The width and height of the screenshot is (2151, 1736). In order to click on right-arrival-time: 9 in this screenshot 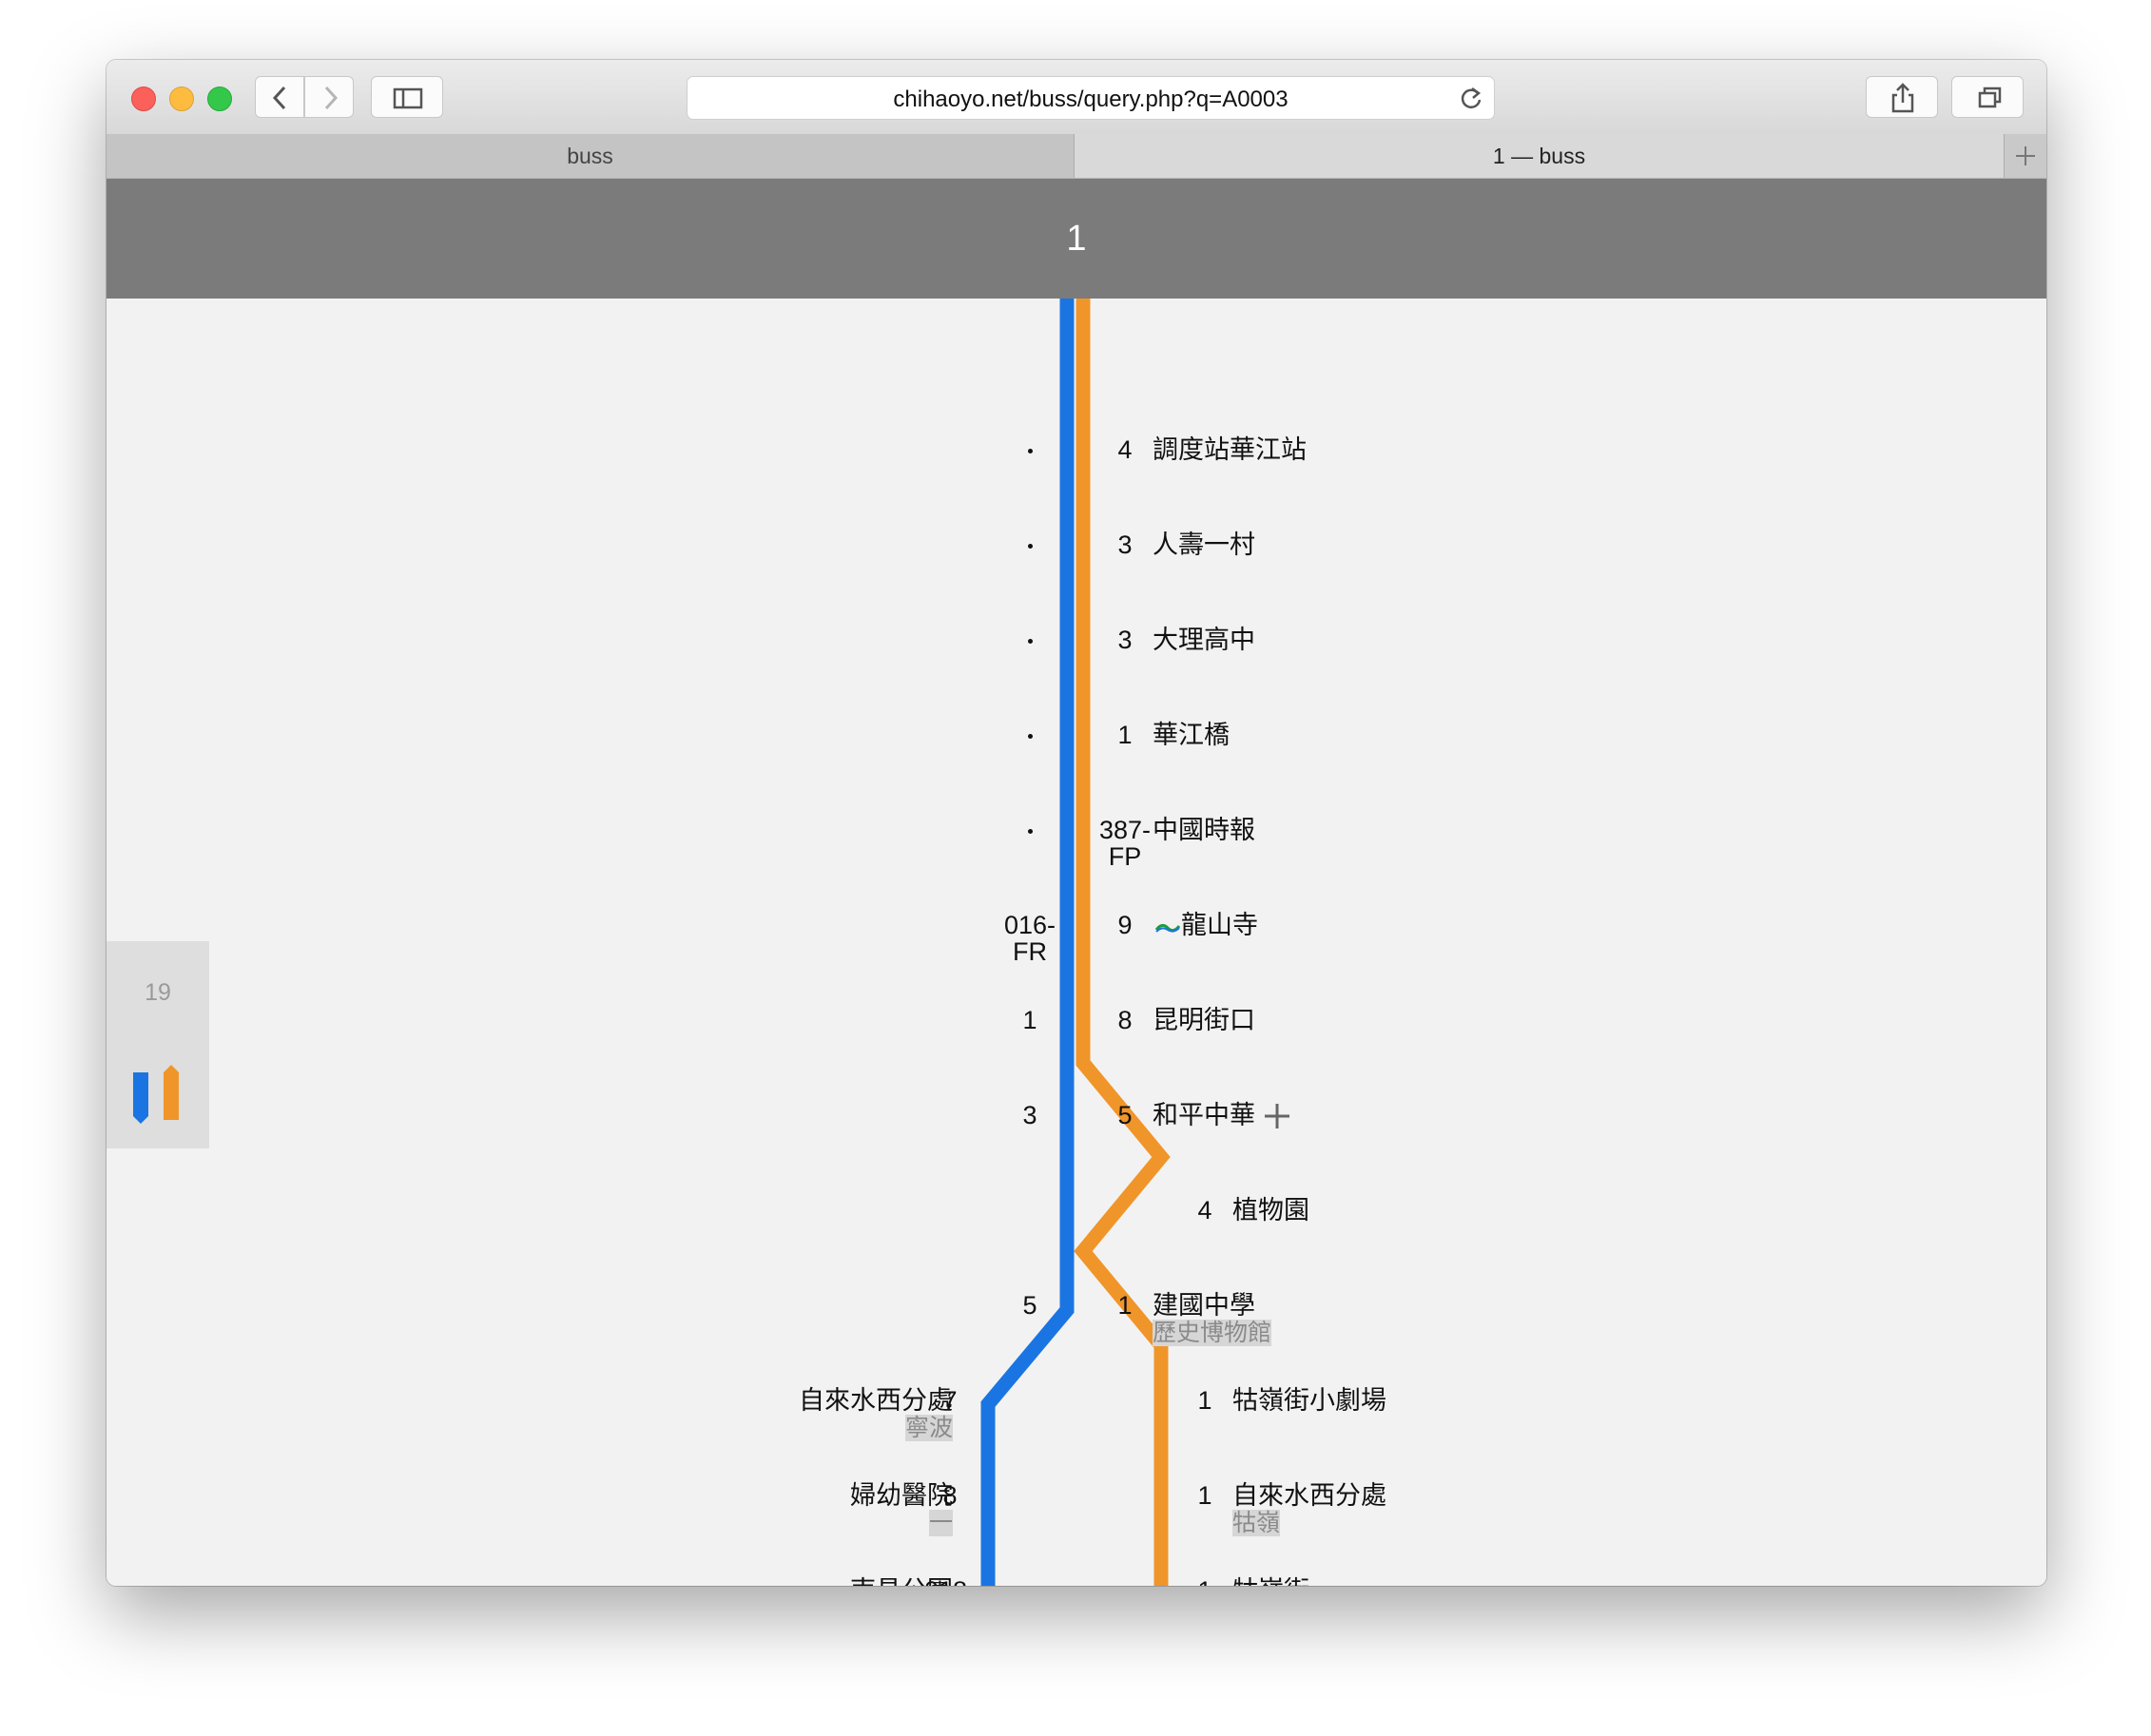, I will do `click(1125, 925)`.